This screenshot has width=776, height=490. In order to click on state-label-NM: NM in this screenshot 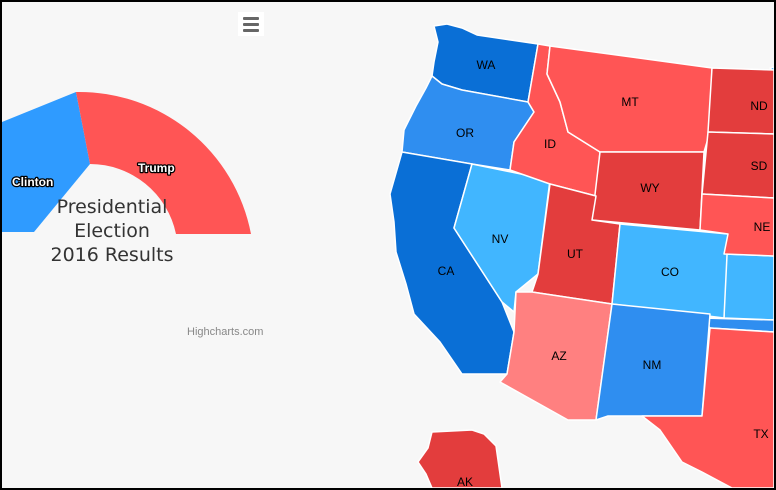, I will do `click(652, 365)`.